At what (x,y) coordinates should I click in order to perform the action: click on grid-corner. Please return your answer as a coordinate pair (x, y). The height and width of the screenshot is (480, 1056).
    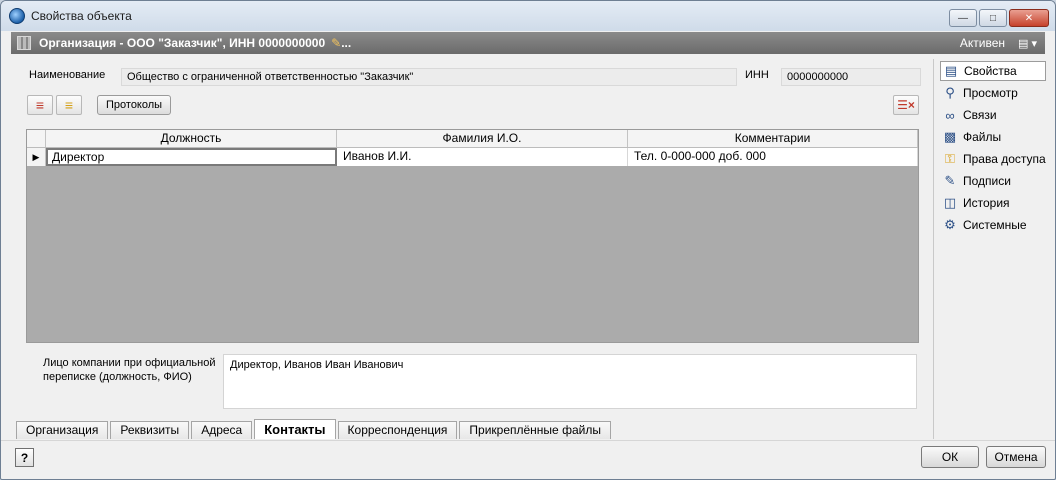
    Looking at the image, I should click on (36, 138).